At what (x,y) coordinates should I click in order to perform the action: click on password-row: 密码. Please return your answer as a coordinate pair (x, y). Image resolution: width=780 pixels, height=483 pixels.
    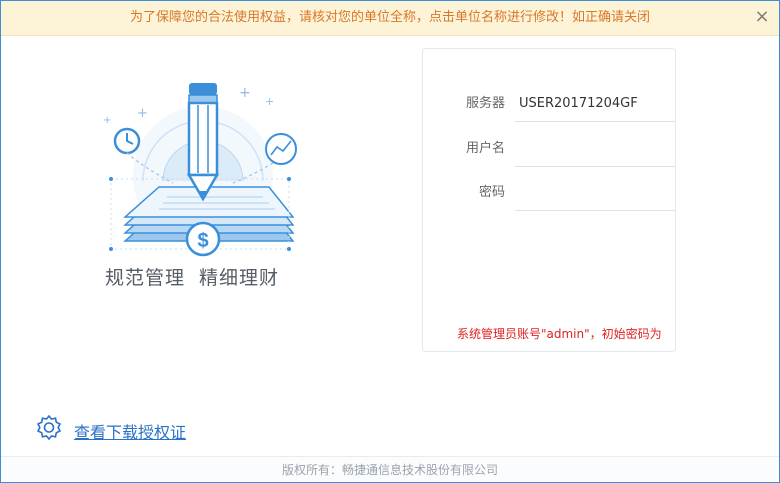
    Looking at the image, I should click on (549, 193).